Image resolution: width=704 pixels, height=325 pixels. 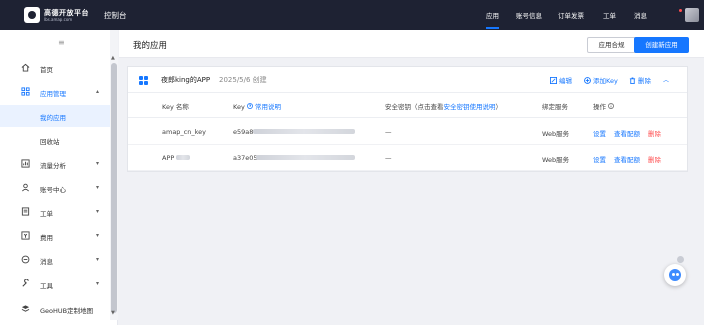 I want to click on sidebar-scrollbar-thumb, so click(x=114, y=188).